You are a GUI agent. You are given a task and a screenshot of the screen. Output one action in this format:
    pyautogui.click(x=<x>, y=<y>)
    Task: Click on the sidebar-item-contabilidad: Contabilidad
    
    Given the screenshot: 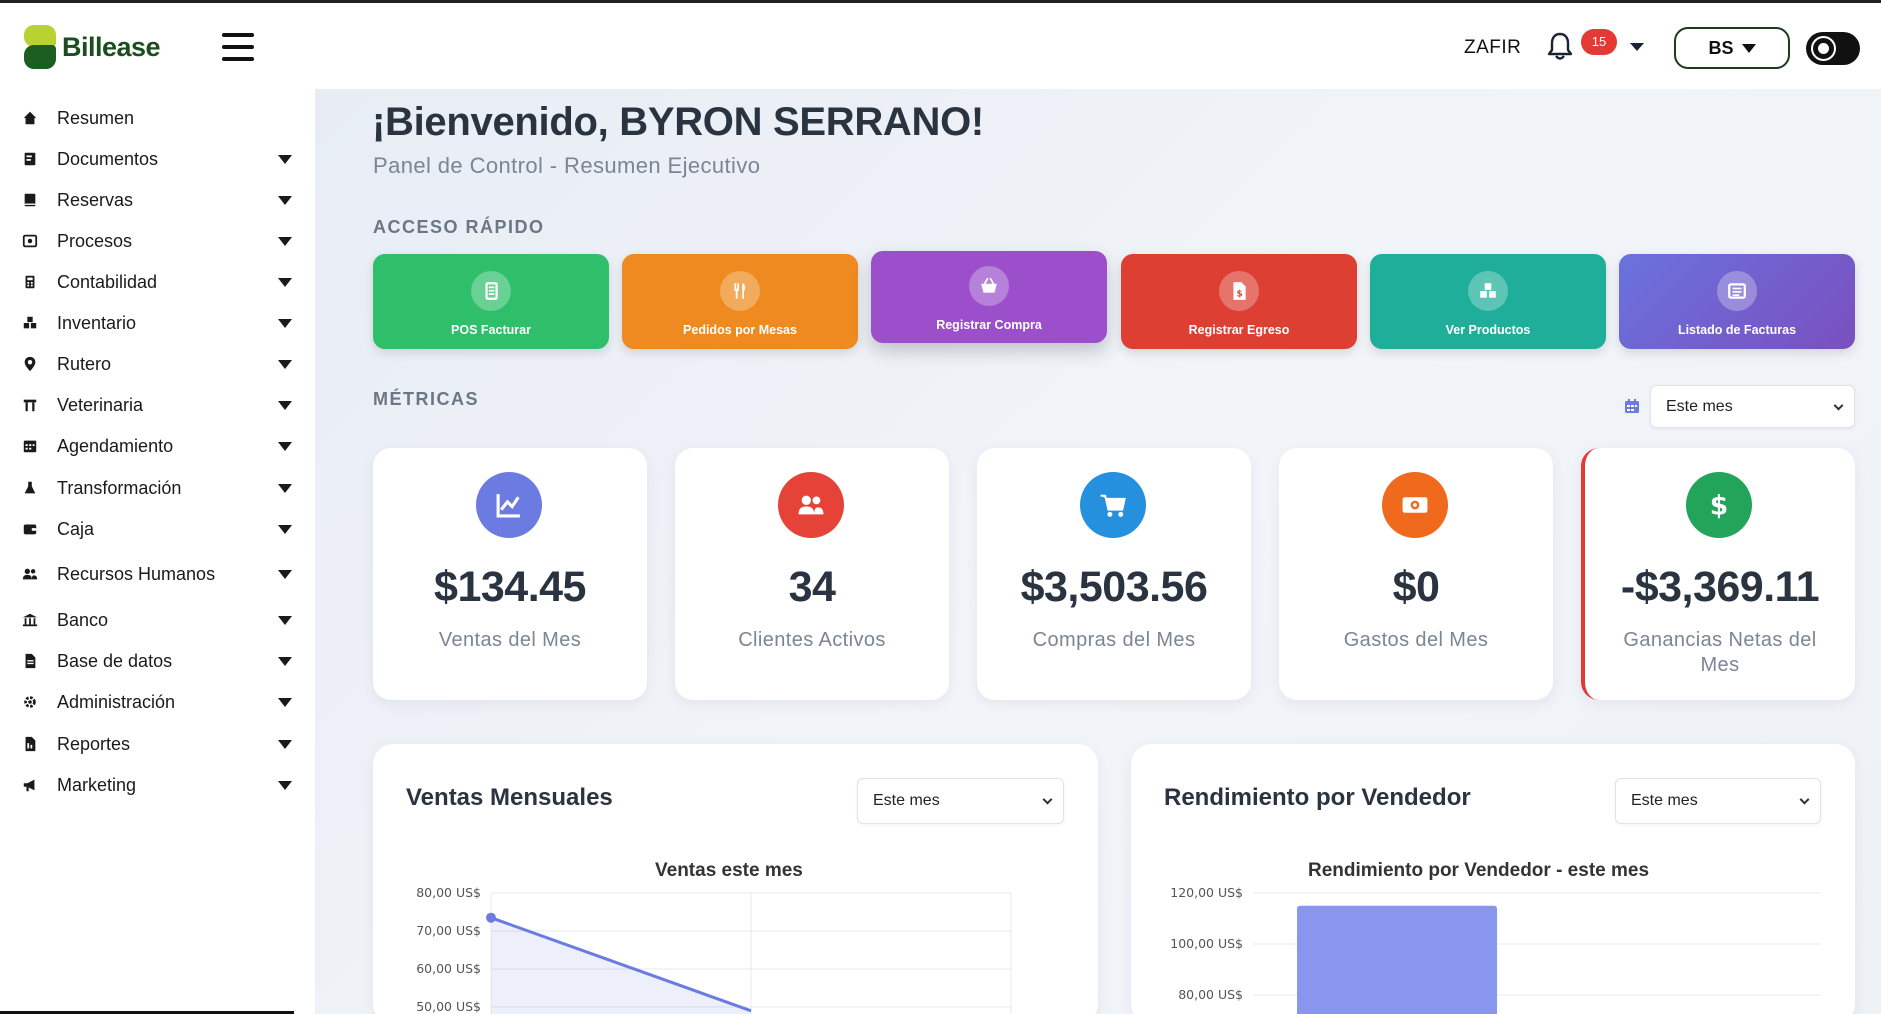 What is the action you would take?
    pyautogui.click(x=157, y=282)
    